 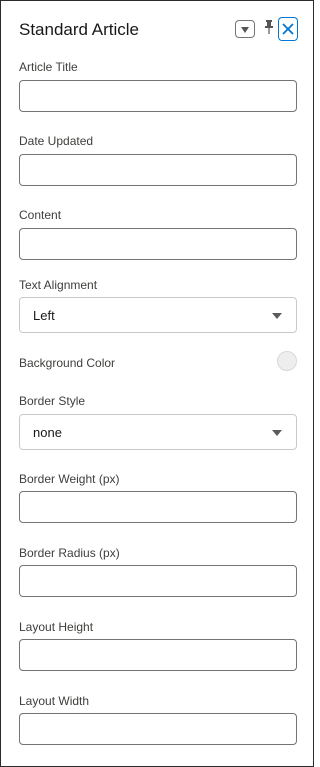 I want to click on border-weight-input, so click(x=158, y=507).